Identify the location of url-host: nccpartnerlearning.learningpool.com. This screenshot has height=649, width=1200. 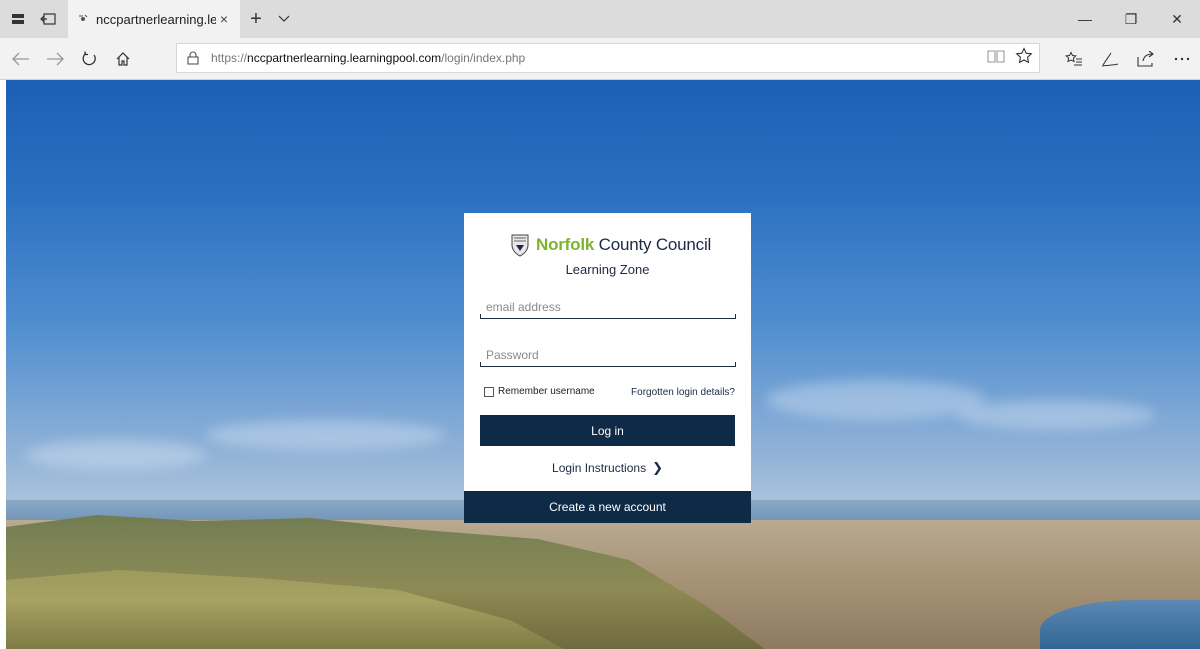
(344, 58).